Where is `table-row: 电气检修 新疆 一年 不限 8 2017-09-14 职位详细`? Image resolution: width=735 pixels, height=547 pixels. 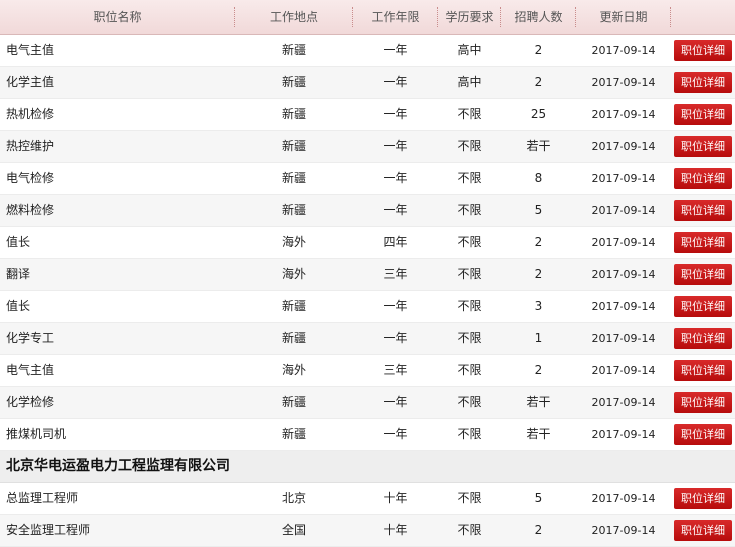
table-row: 电气检修 新疆 一年 不限 8 2017-09-14 职位详细 is located at coordinates (367, 179).